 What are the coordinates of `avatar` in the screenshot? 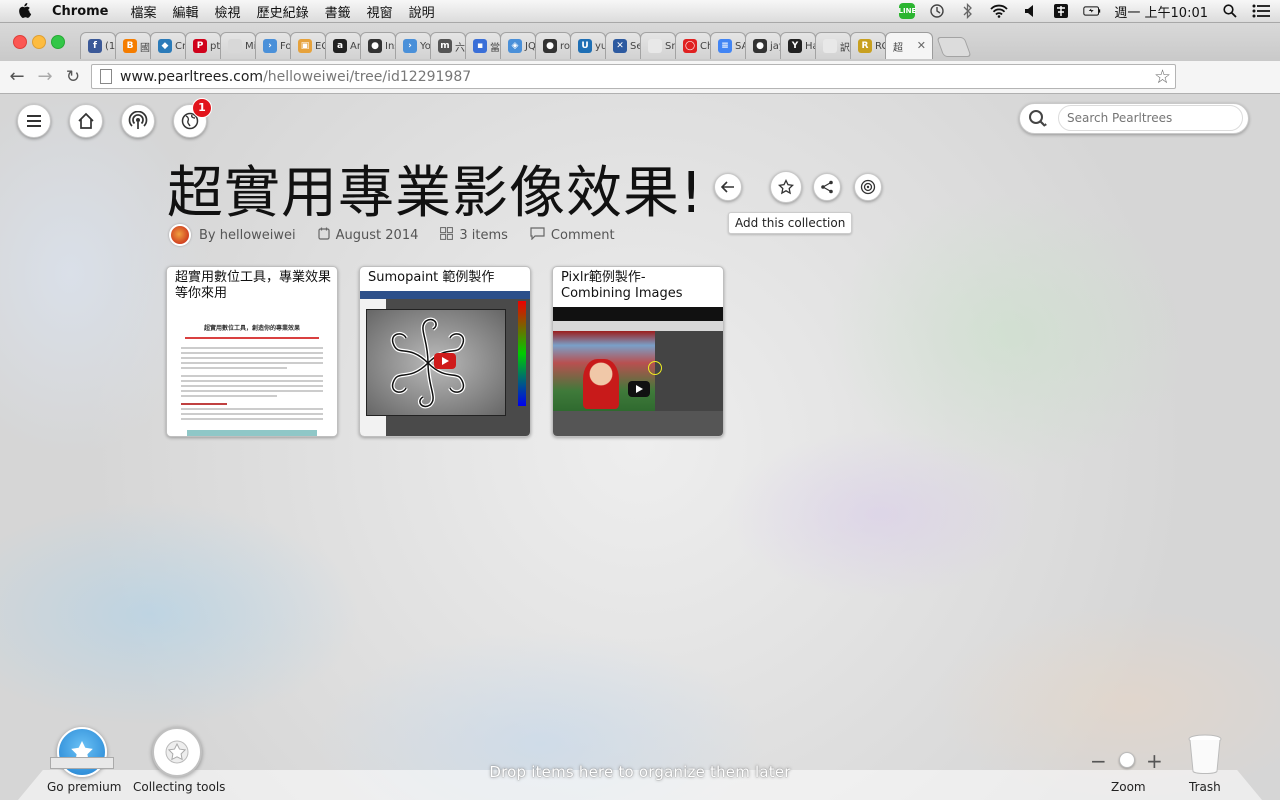 It's located at (180, 235).